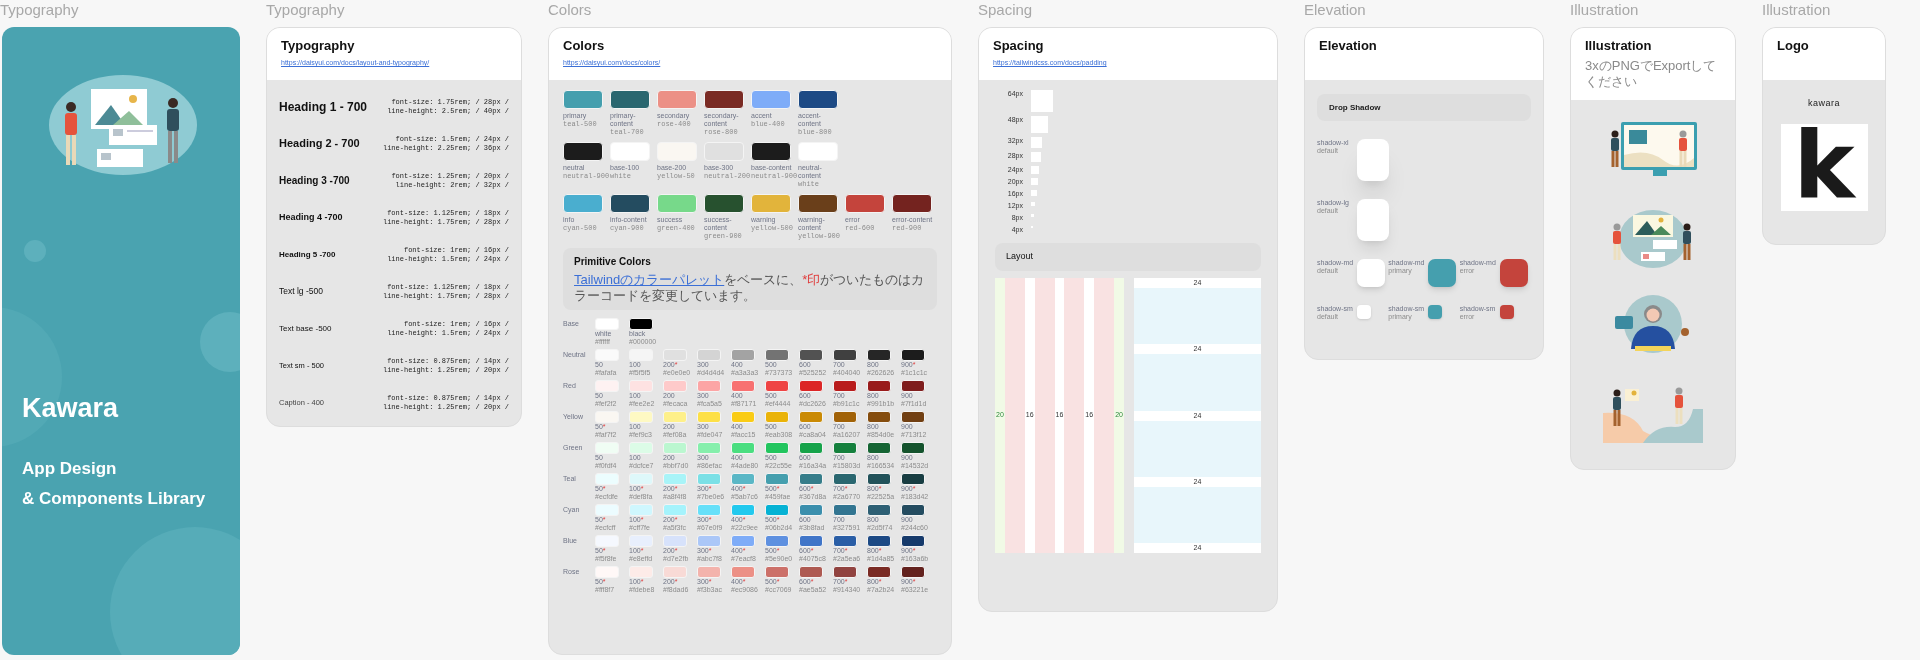 Image resolution: width=1920 pixels, height=660 pixels. I want to click on card-title: Typography, so click(318, 46).